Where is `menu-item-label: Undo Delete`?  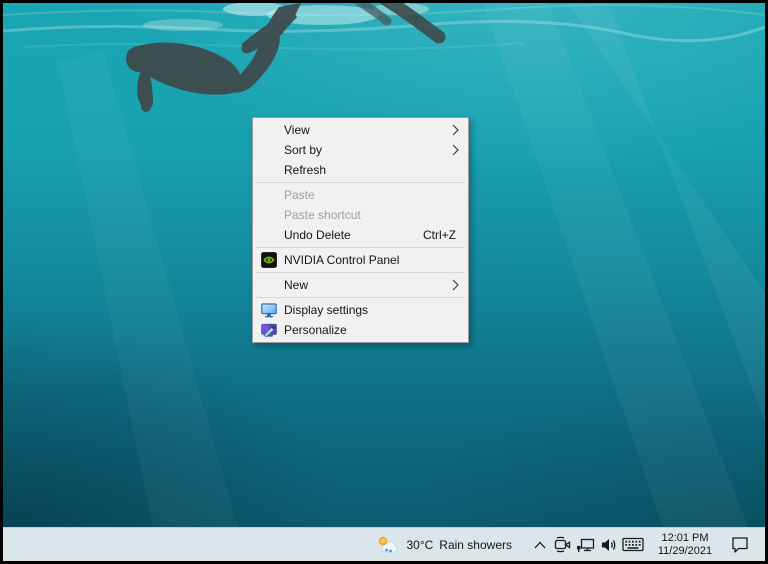 menu-item-label: Undo Delete is located at coordinates (317, 235).